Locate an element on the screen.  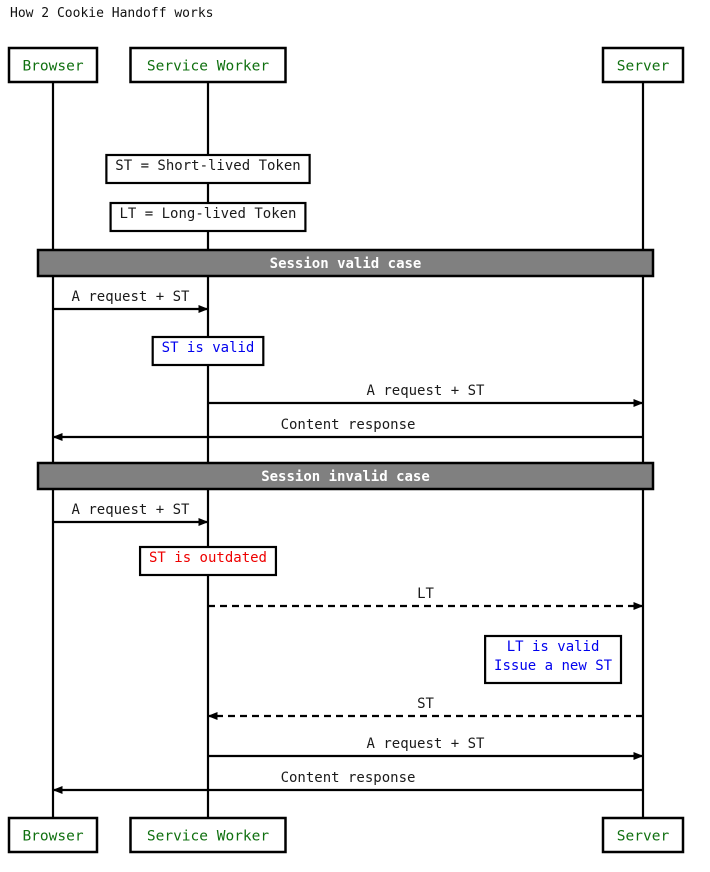
note-st-outdated: ST is outdated is located at coordinates (208, 561).